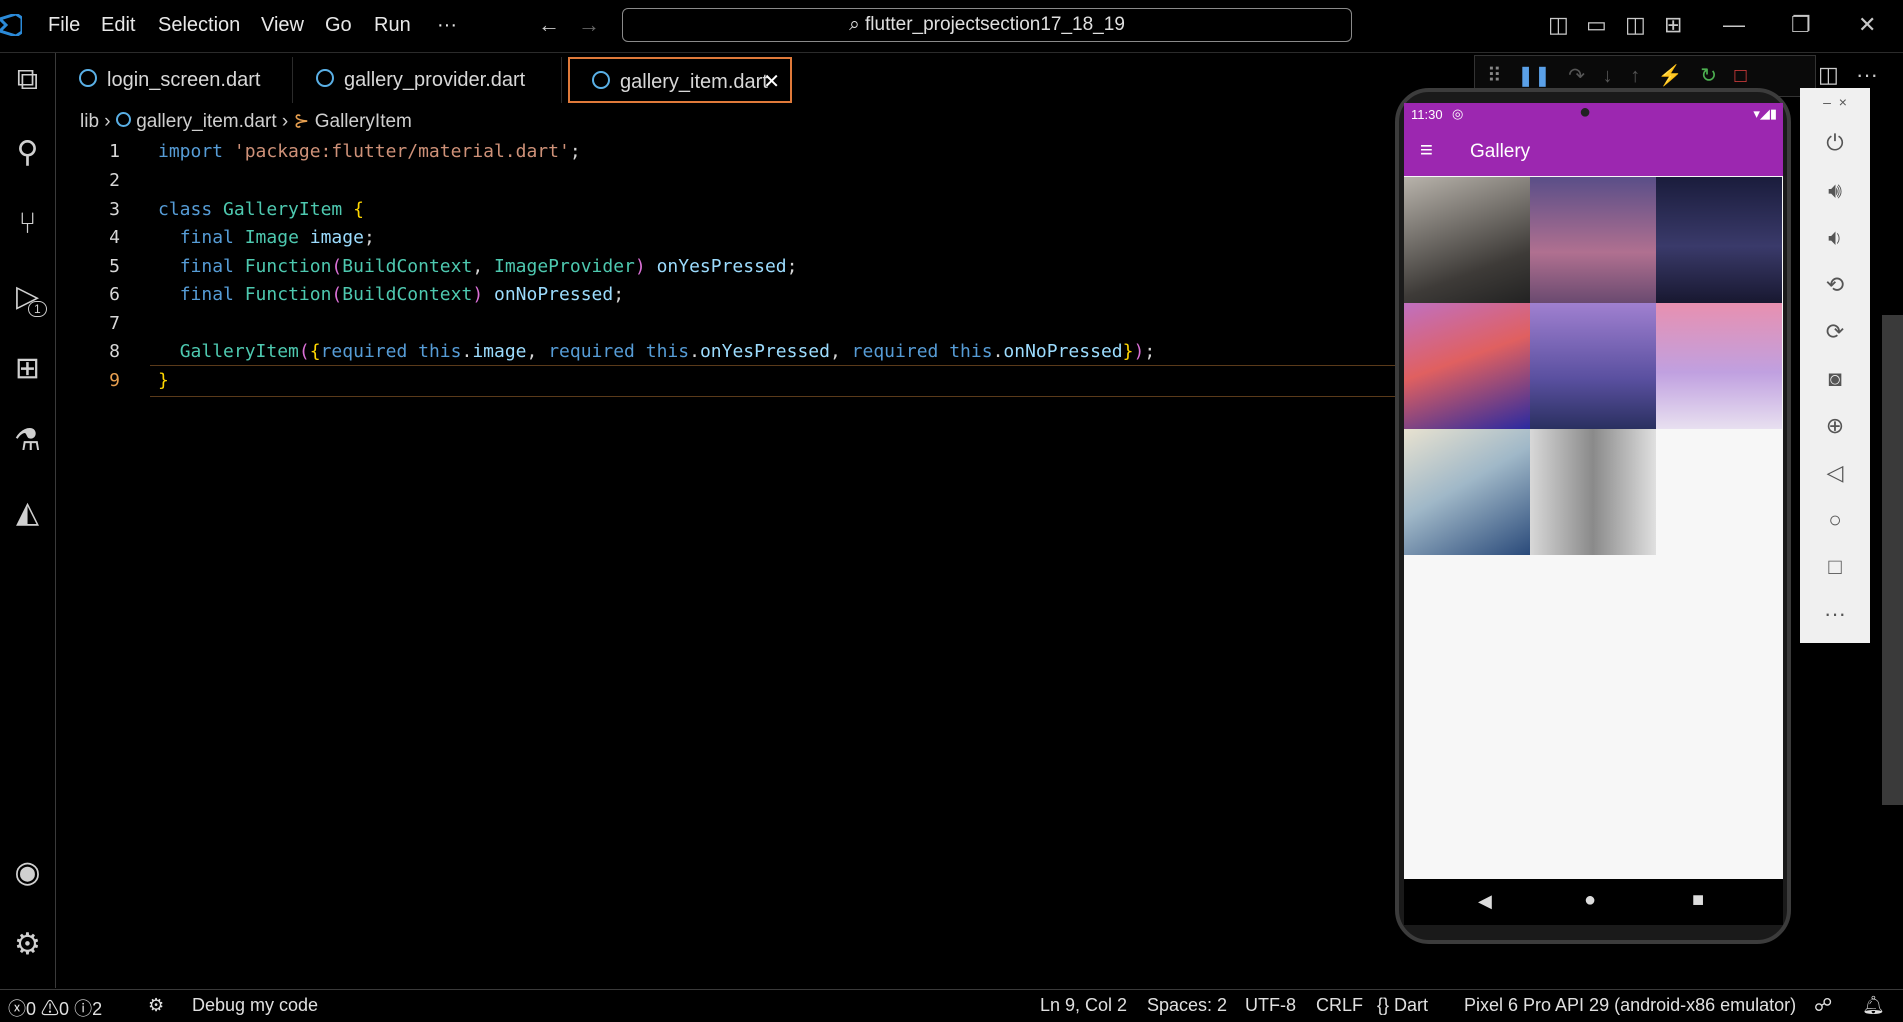  I want to click on breadcrumb: lib › gallery_item.dart › ⊱ GalleryItem, so click(246, 121).